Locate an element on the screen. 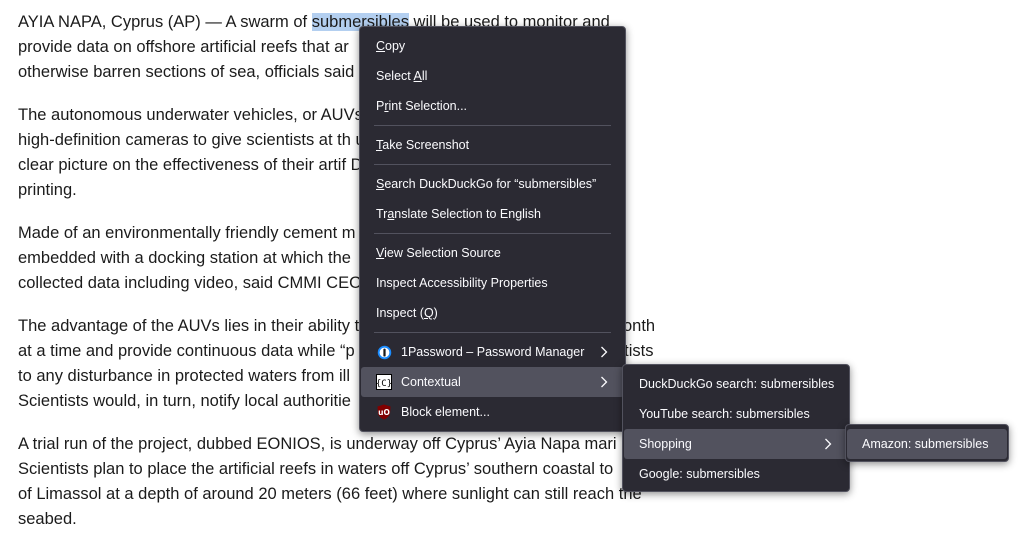  label-part: earch DuckDuckGo for “submersibles” is located at coordinates (490, 184).